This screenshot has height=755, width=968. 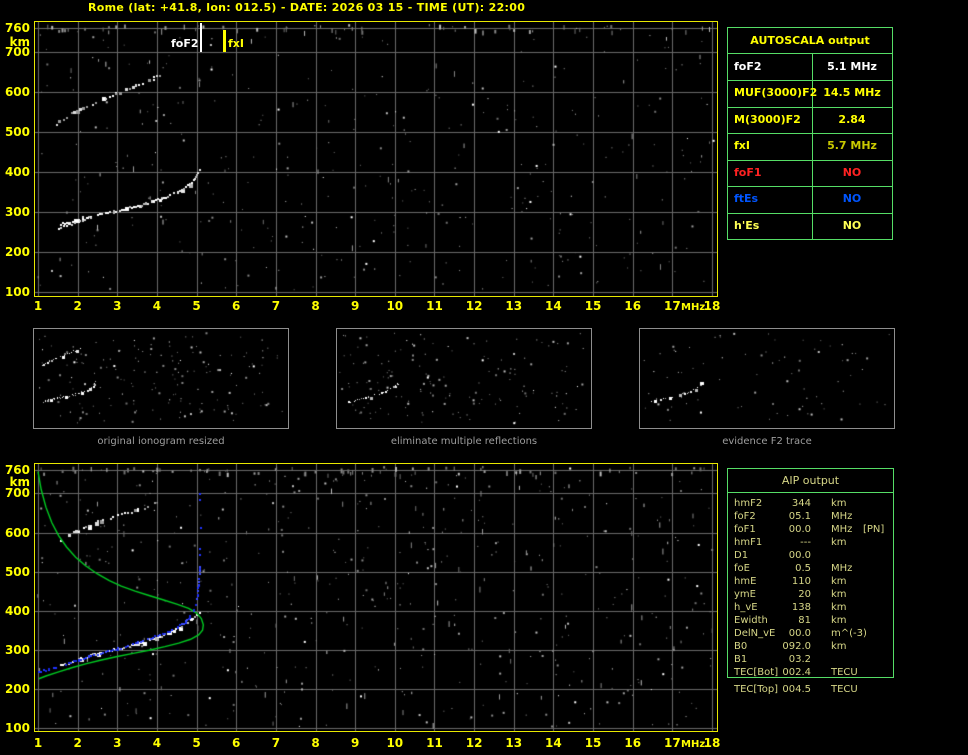 I want to click on x-tick-label: 7, so click(x=276, y=743).